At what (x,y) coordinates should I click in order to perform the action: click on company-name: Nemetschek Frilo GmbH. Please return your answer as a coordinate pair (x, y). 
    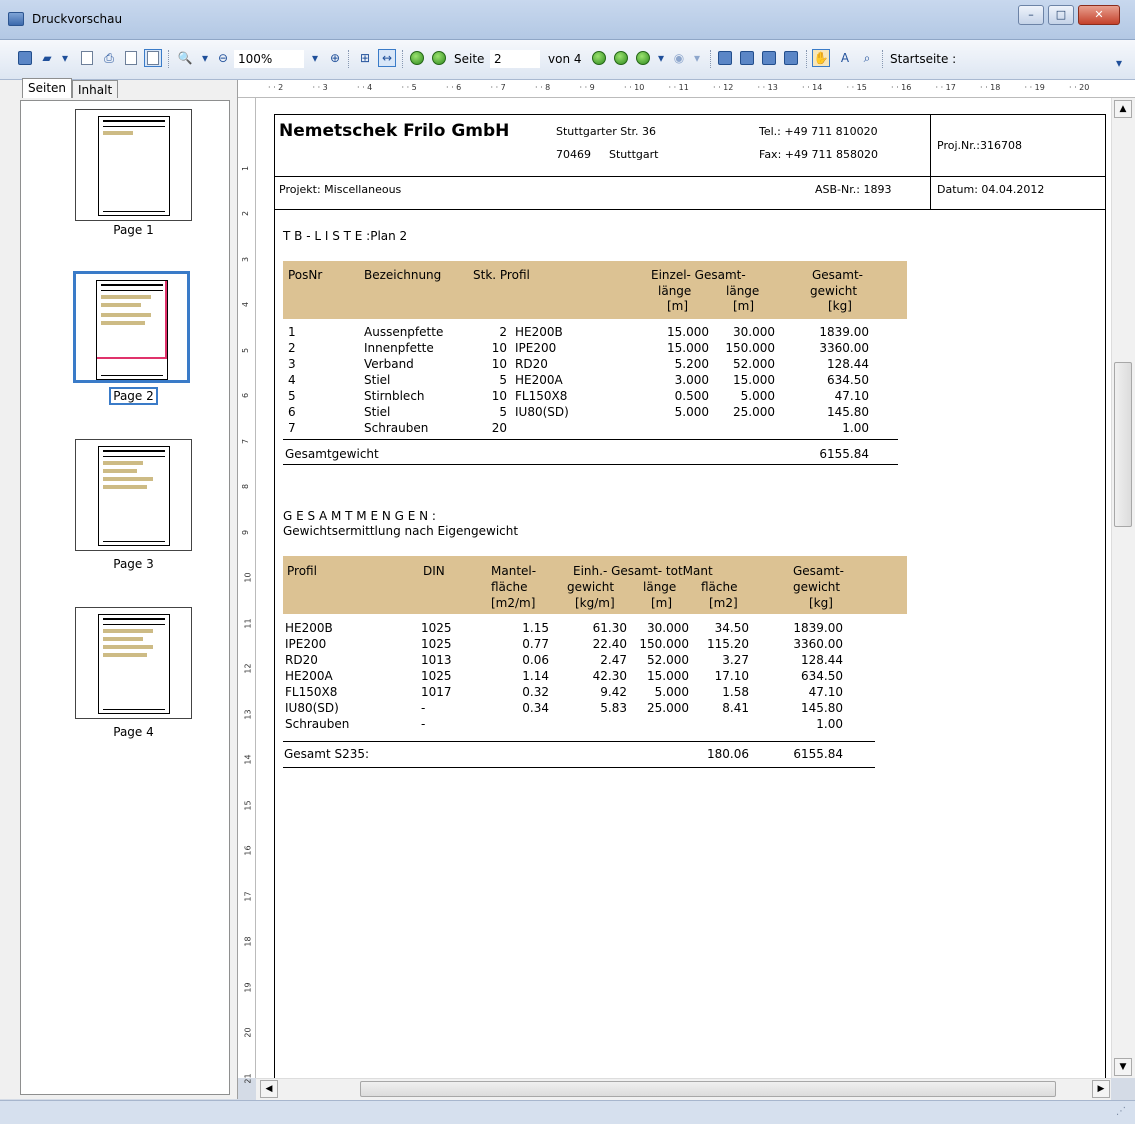
    Looking at the image, I should click on (394, 131).